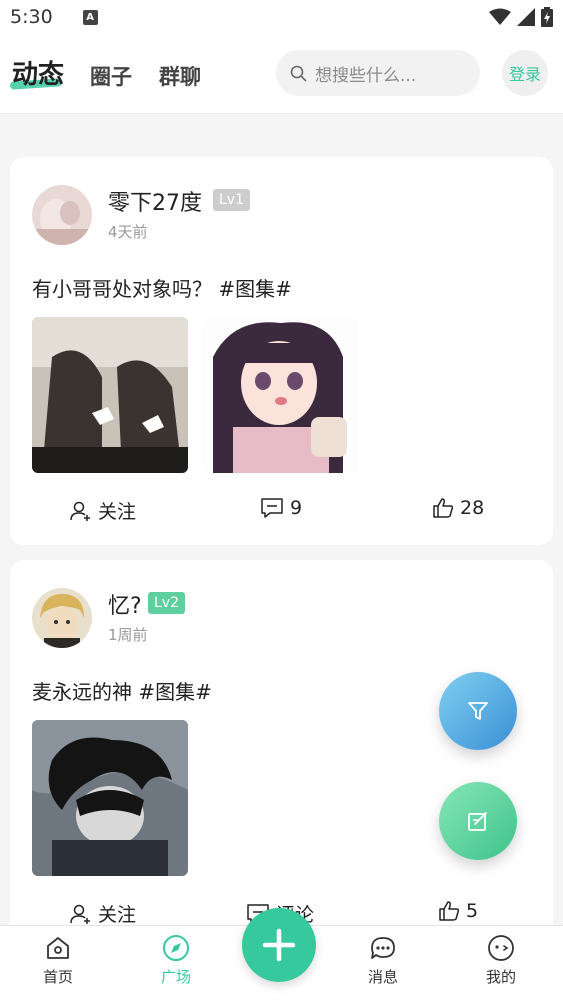 The width and height of the screenshot is (563, 1005). What do you see at coordinates (57, 977) in the screenshot?
I see `nav-label: 首页` at bounding box center [57, 977].